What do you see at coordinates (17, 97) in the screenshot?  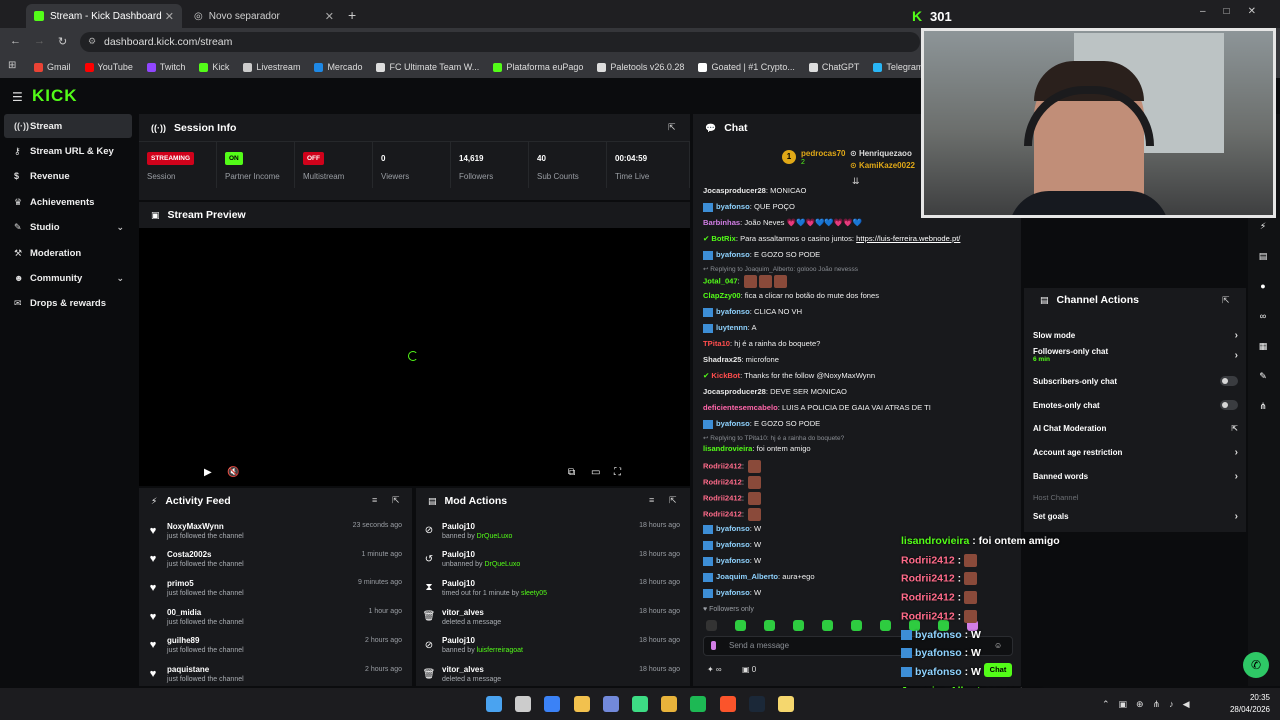 I see `menu-hamburger-icon: ☰` at bounding box center [17, 97].